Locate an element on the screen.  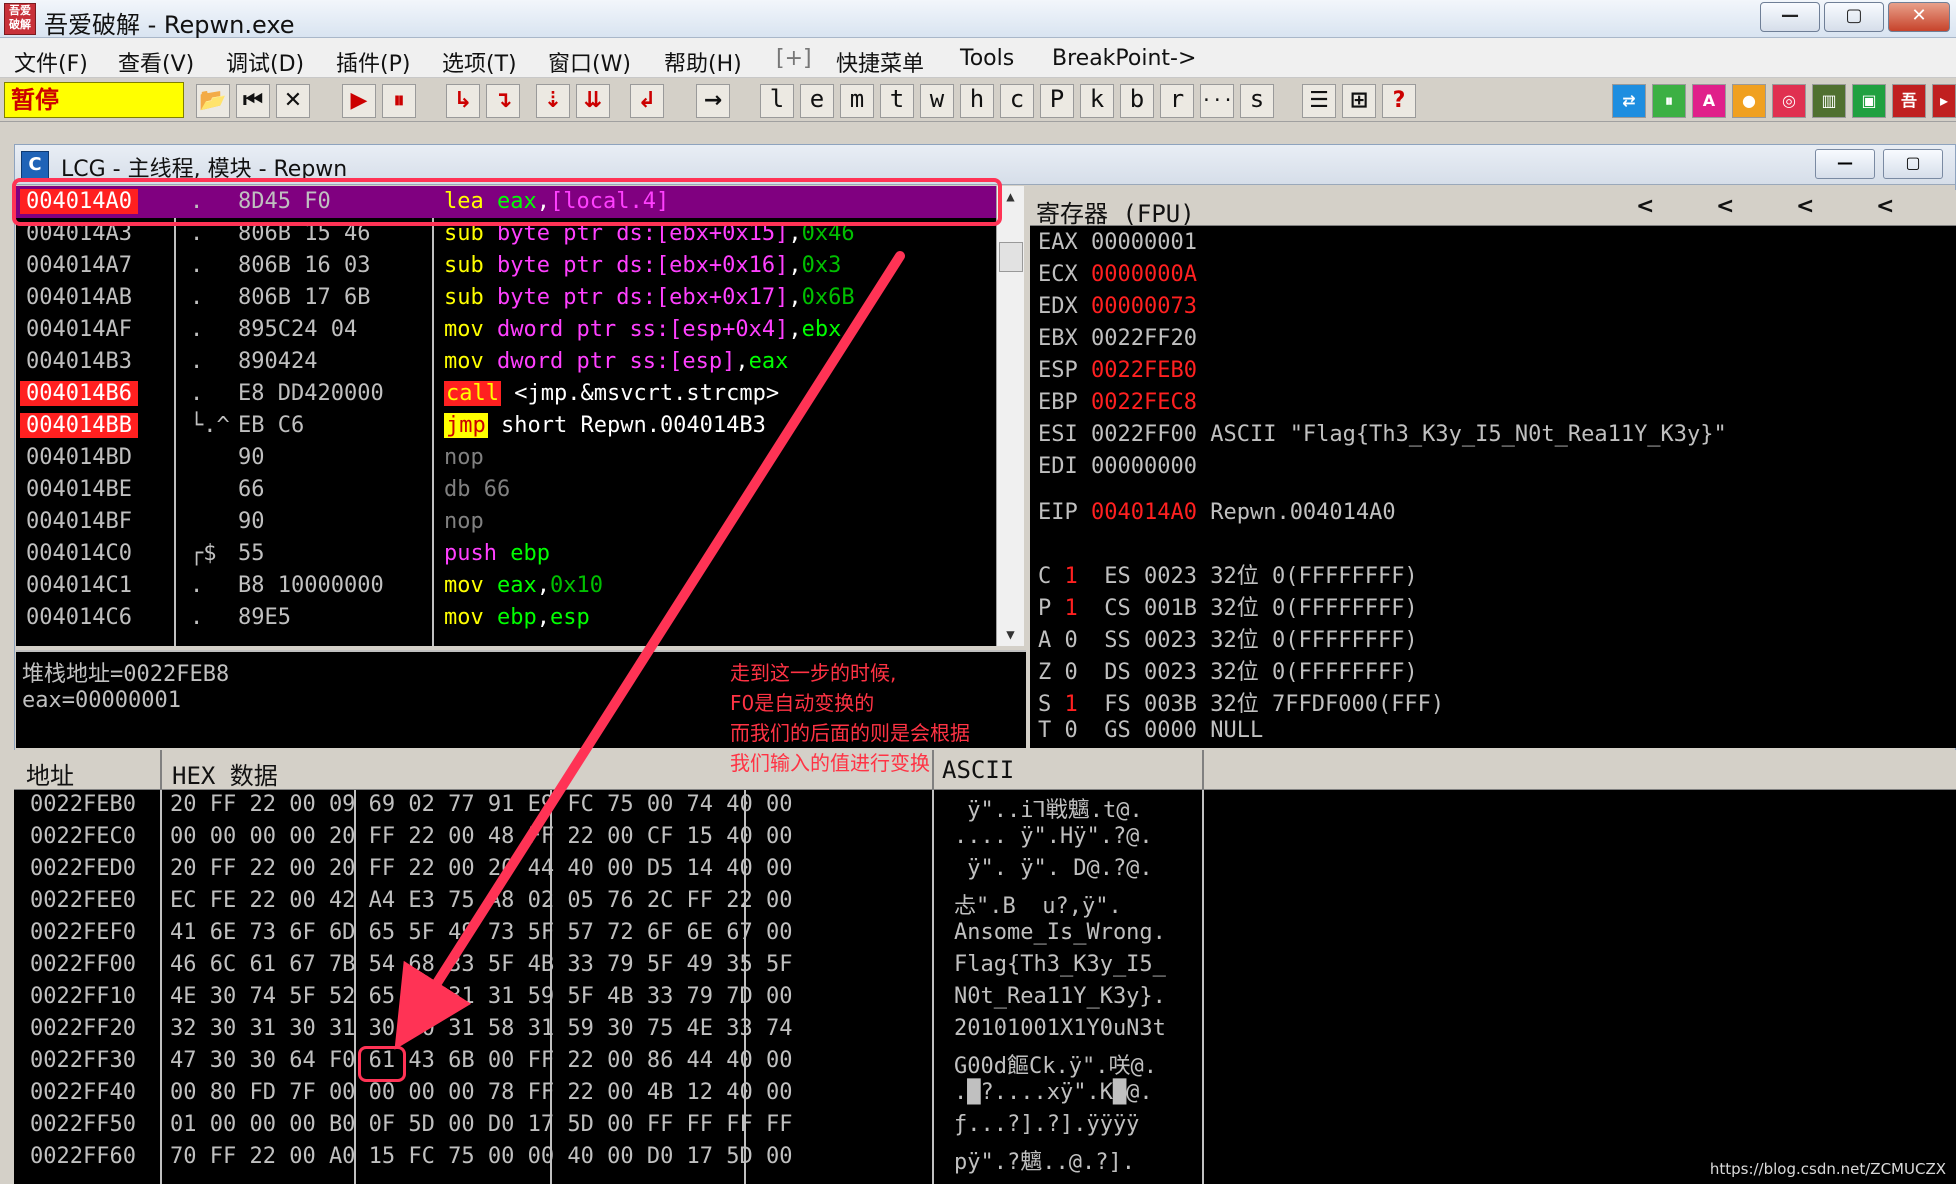
flag-segment-row: C 1 ES 0023 32位 0(FFFFFFFF) is located at coordinates (1228, 574).